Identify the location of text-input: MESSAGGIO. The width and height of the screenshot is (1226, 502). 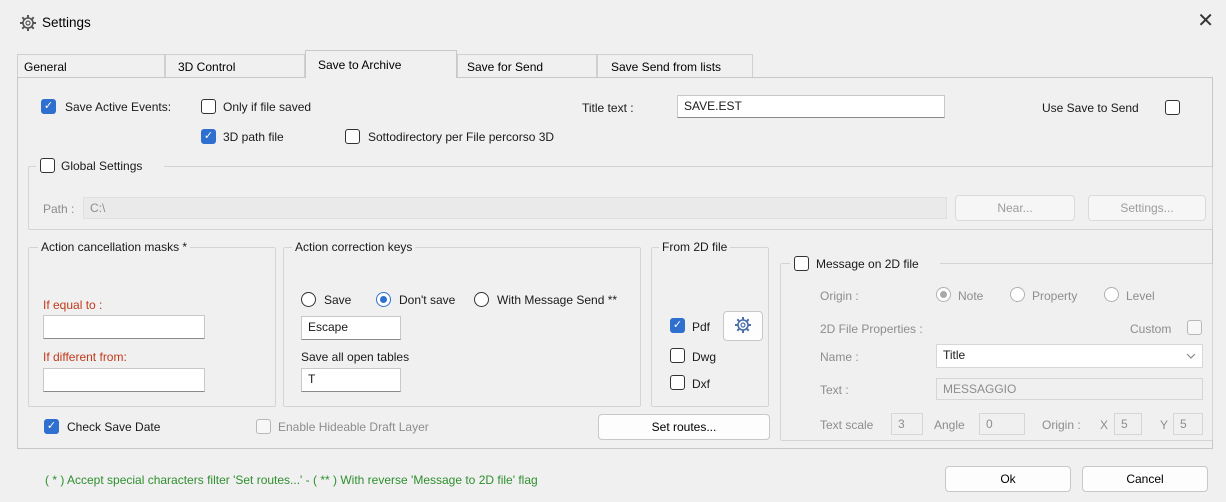
(1069, 389).